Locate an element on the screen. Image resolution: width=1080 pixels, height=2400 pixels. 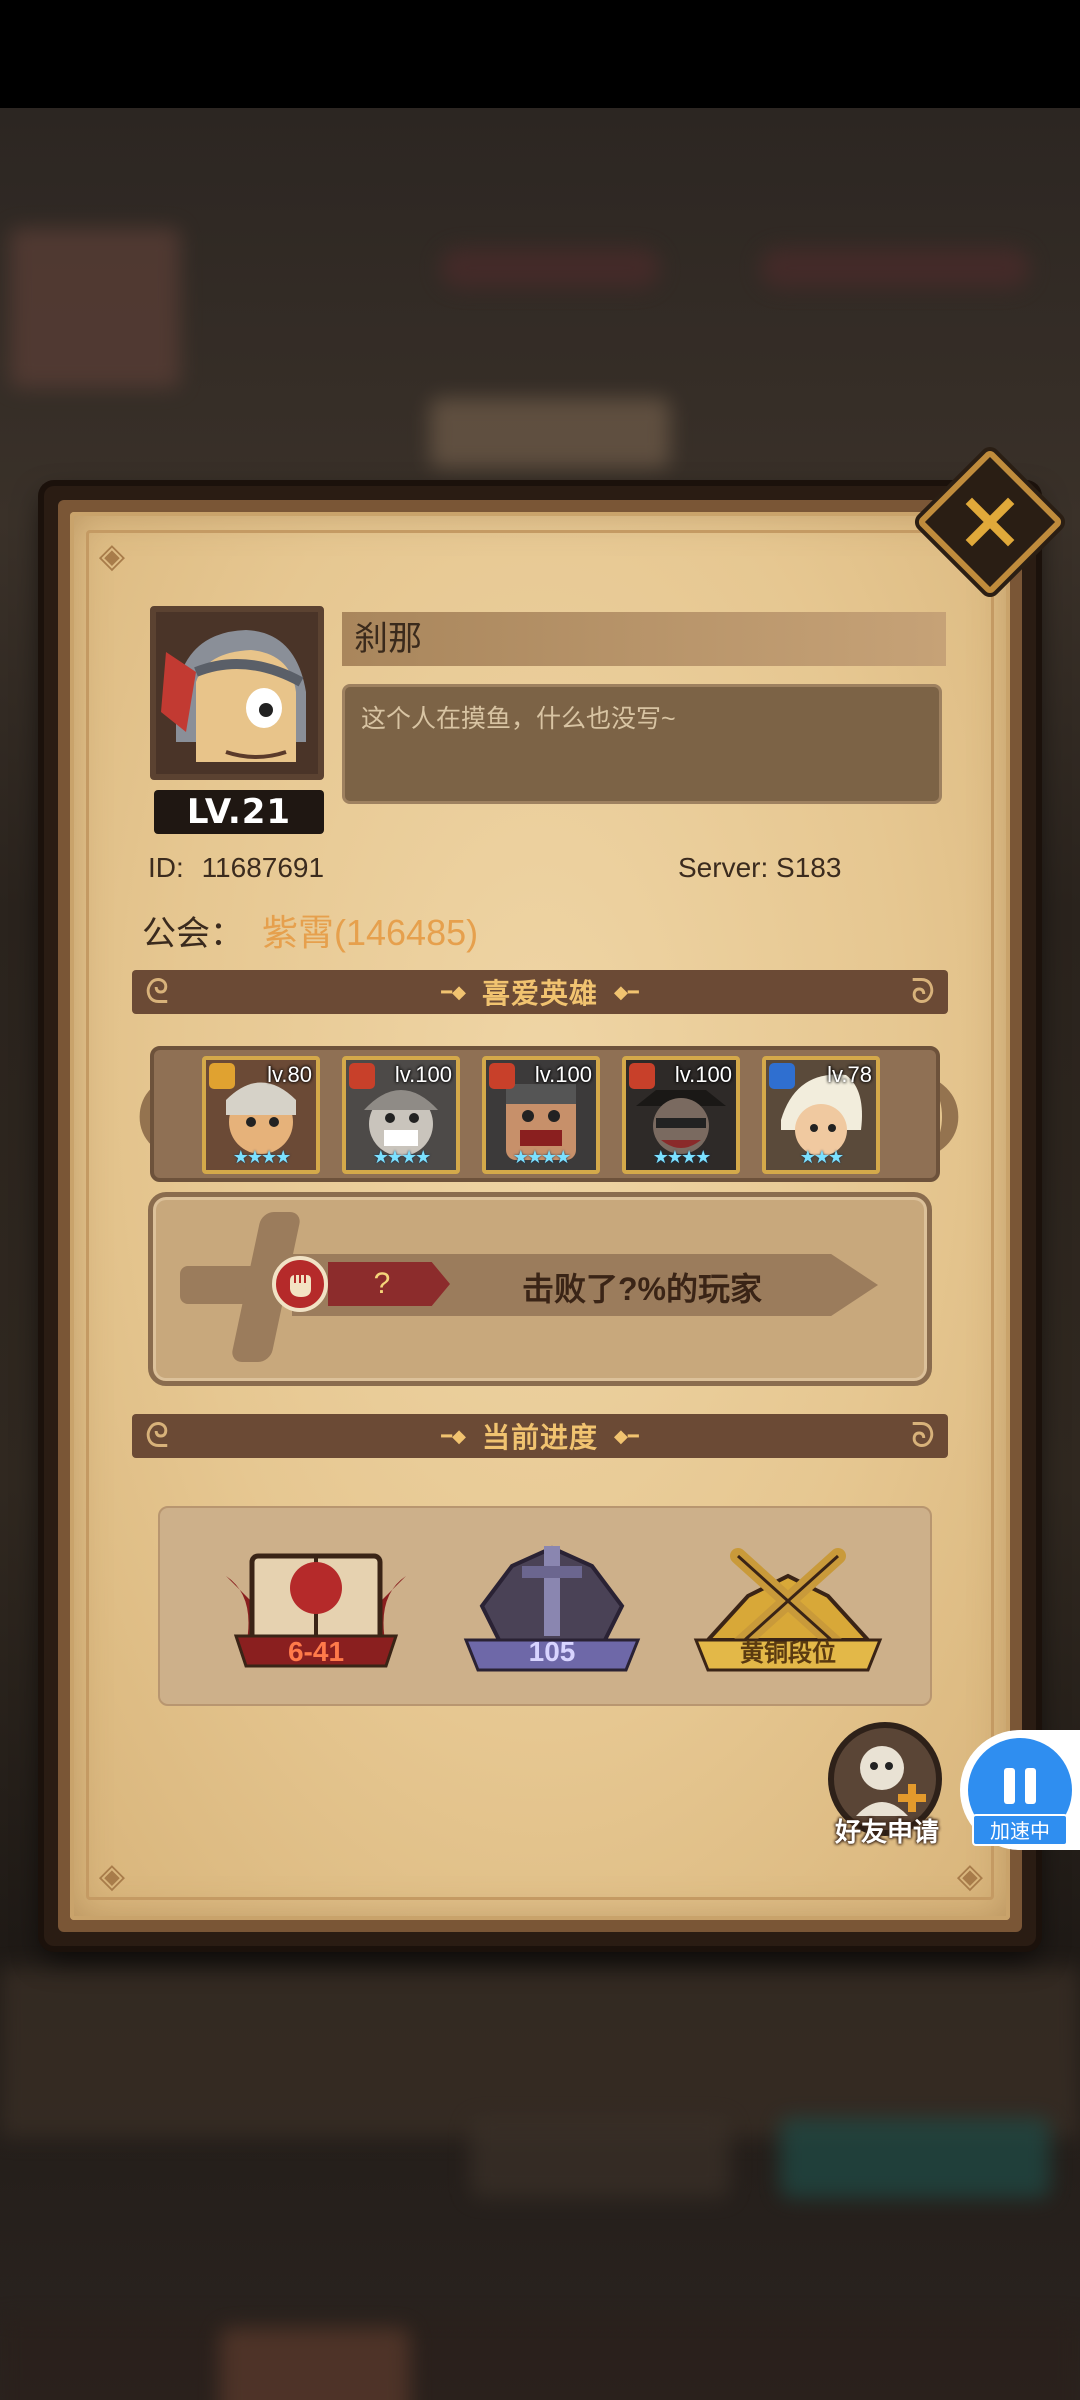
player-avatar is located at coordinates (237, 693).